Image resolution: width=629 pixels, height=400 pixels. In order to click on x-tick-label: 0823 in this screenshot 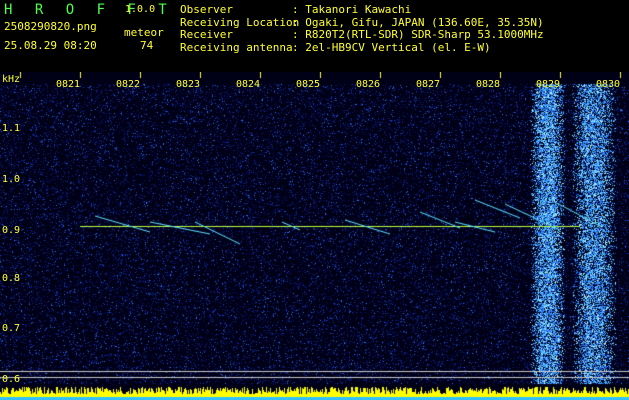, I will do `click(188, 84)`.